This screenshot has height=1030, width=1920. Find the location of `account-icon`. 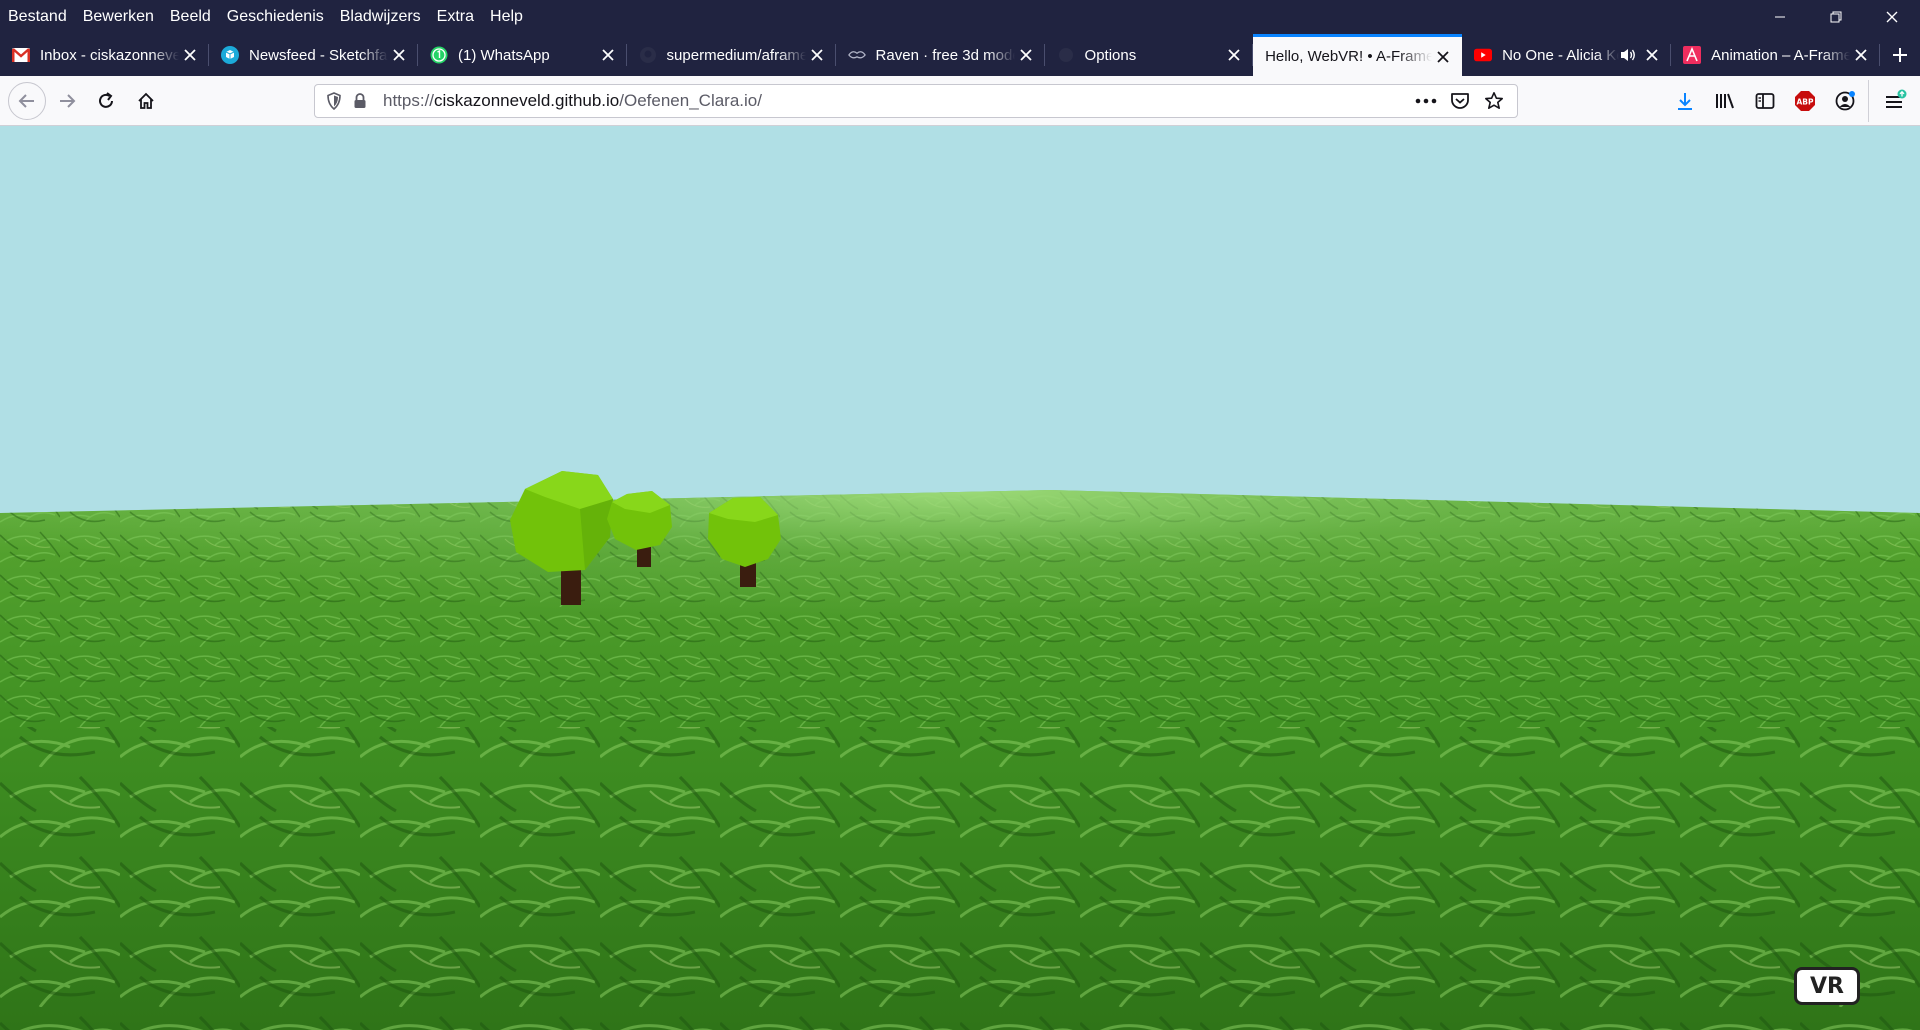

account-icon is located at coordinates (1845, 101).